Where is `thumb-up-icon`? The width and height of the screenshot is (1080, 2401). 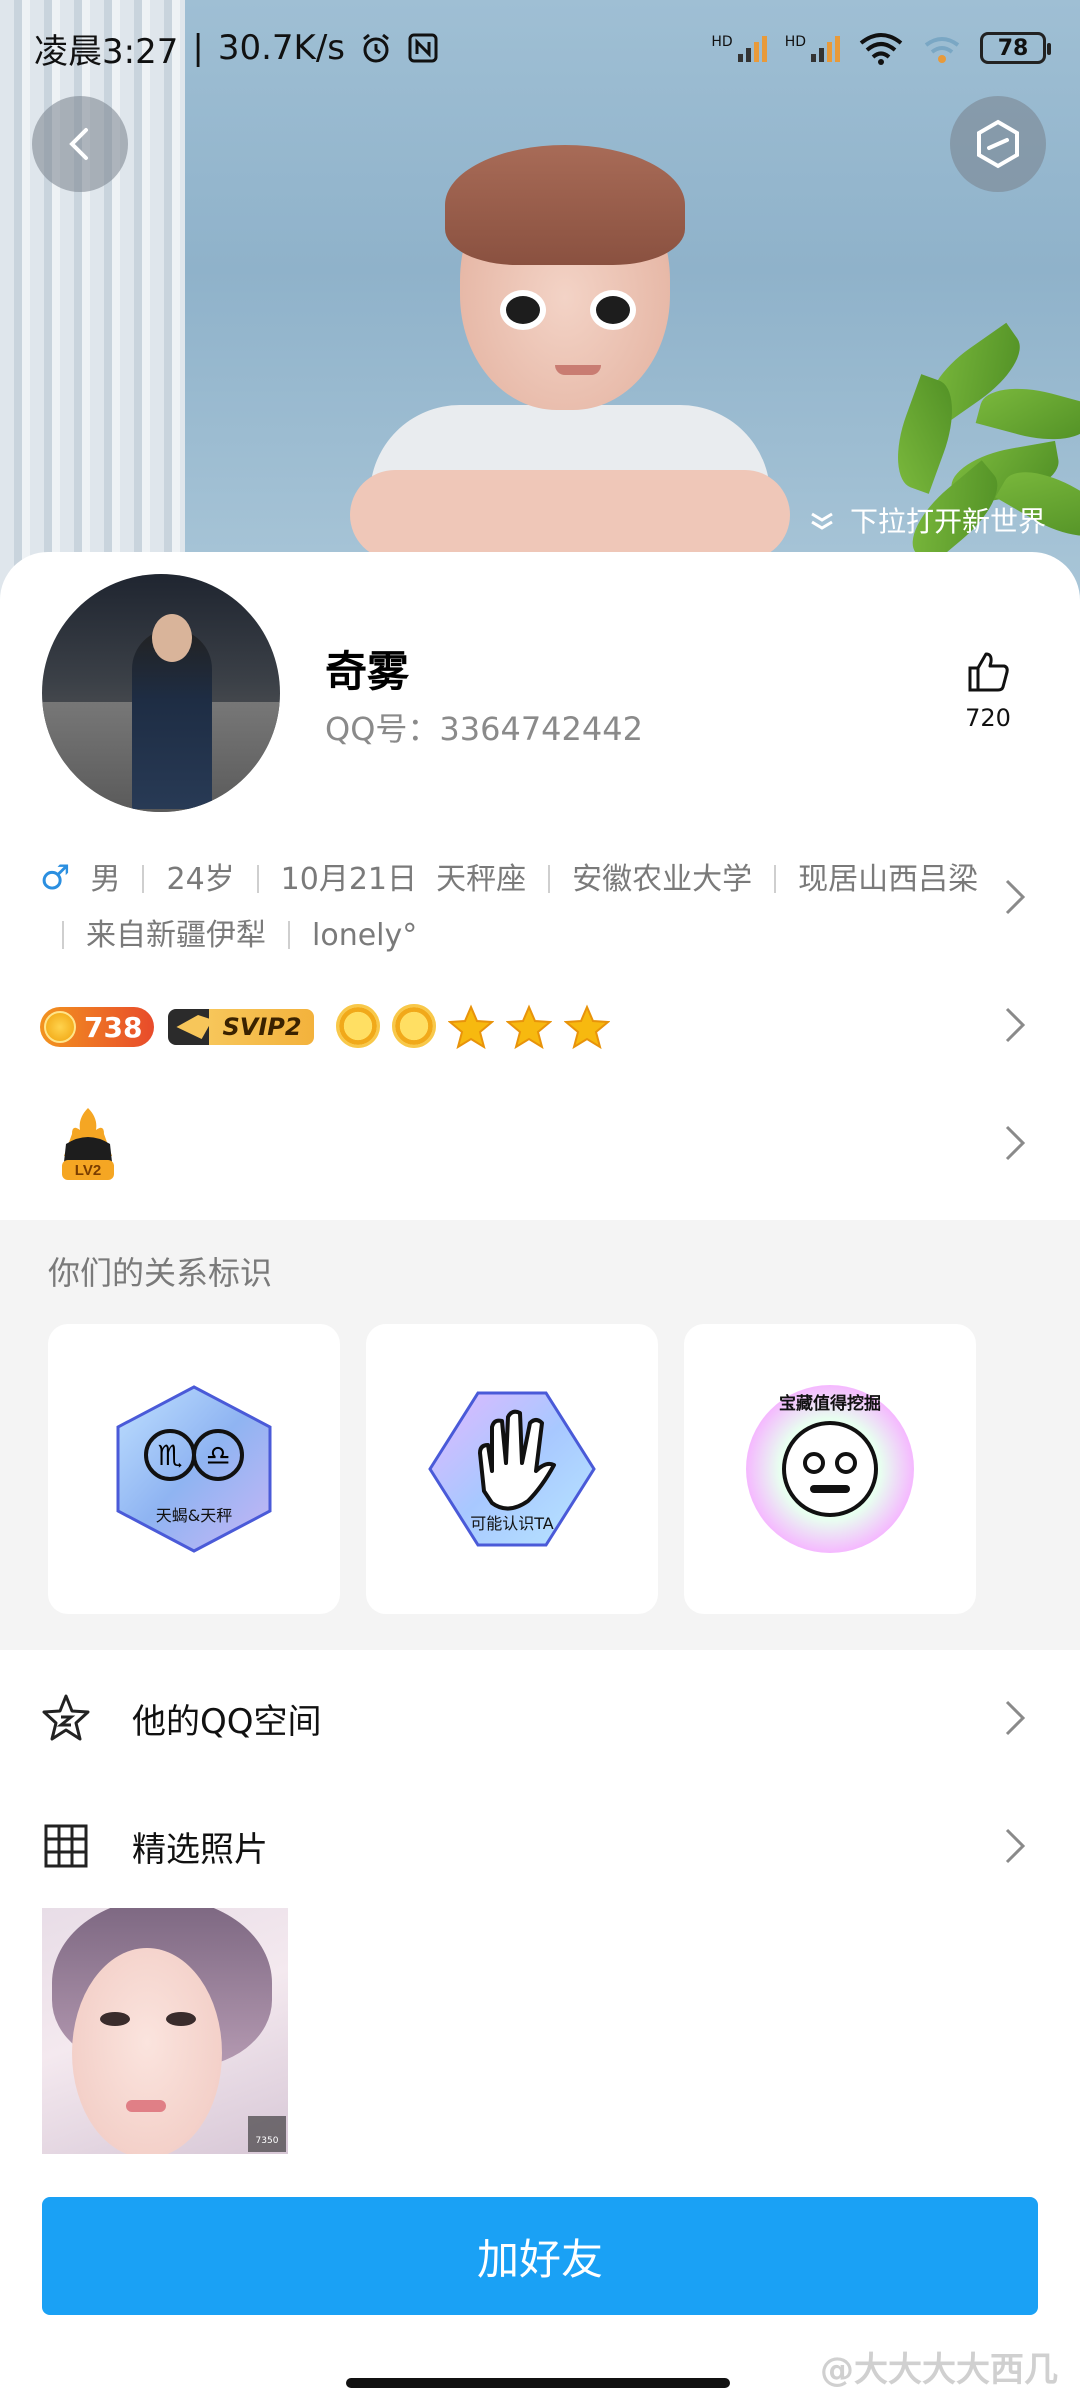
thumb-up-icon is located at coordinates (988, 672).